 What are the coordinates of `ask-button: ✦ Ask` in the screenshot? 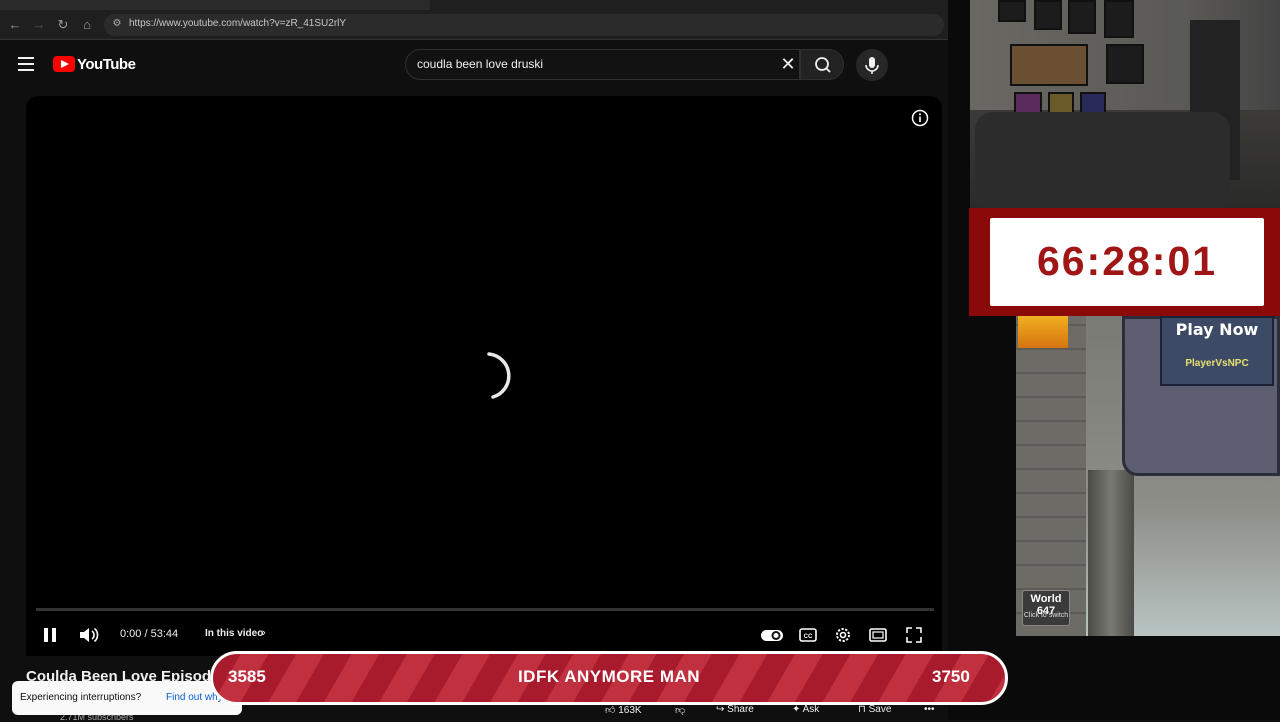 It's located at (805, 709).